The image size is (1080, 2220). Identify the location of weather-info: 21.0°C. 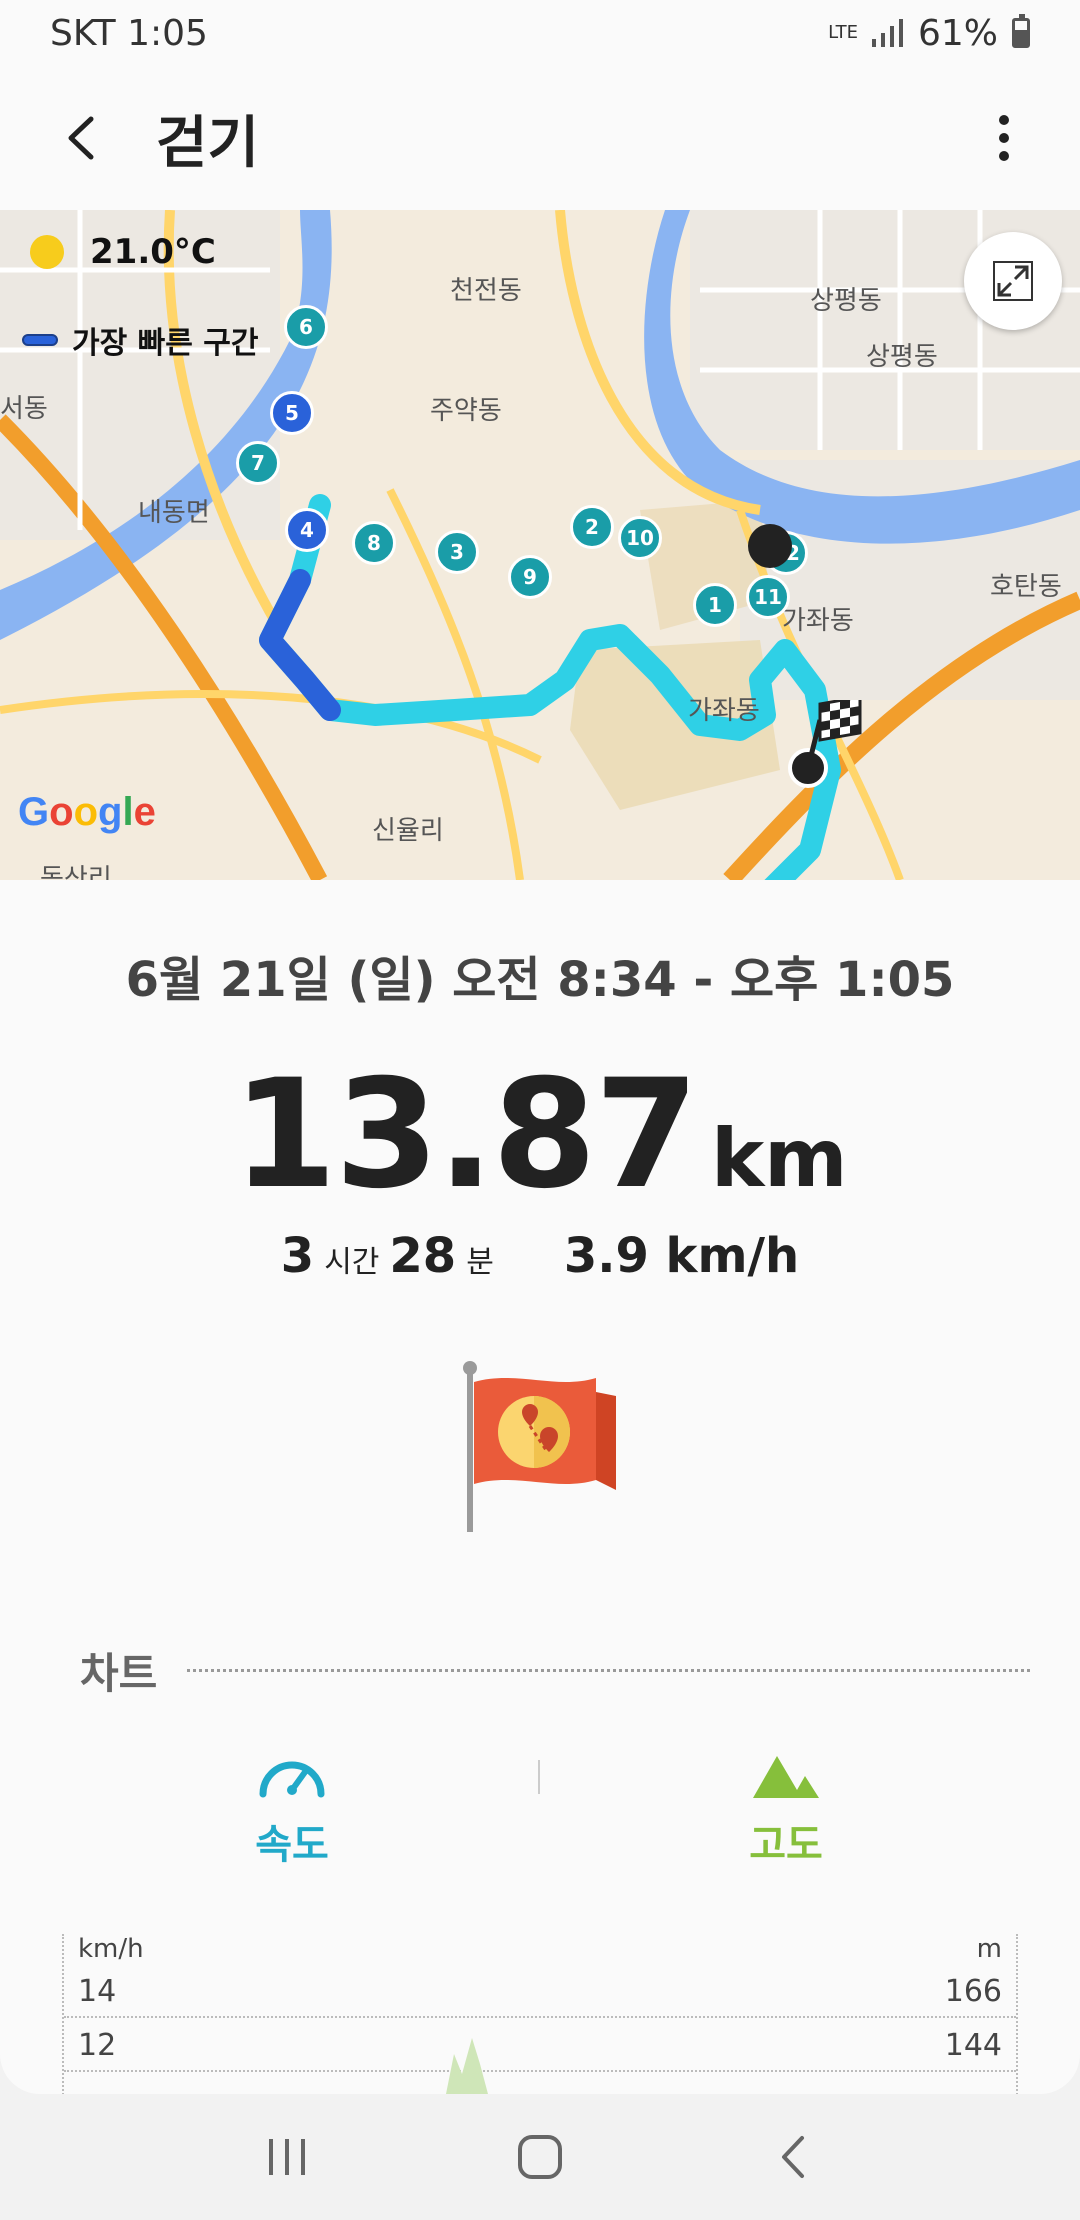
(123, 252).